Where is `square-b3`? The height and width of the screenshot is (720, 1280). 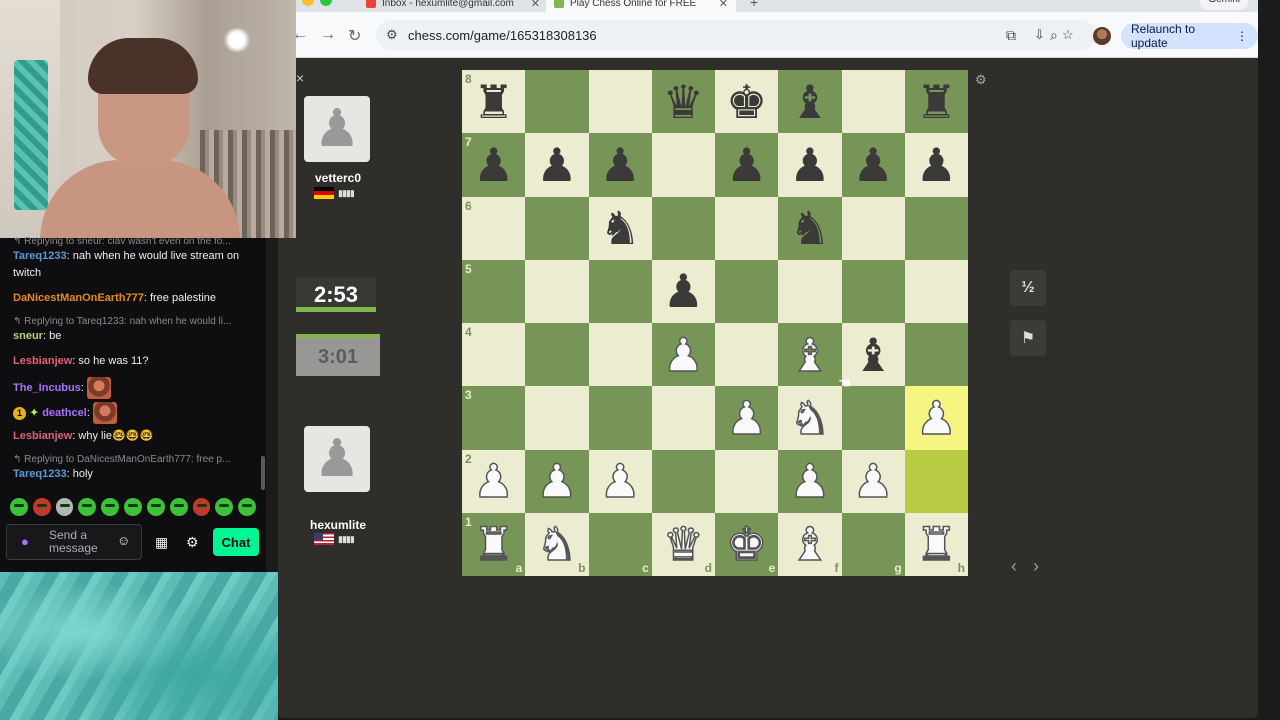
square-b3 is located at coordinates (557, 418).